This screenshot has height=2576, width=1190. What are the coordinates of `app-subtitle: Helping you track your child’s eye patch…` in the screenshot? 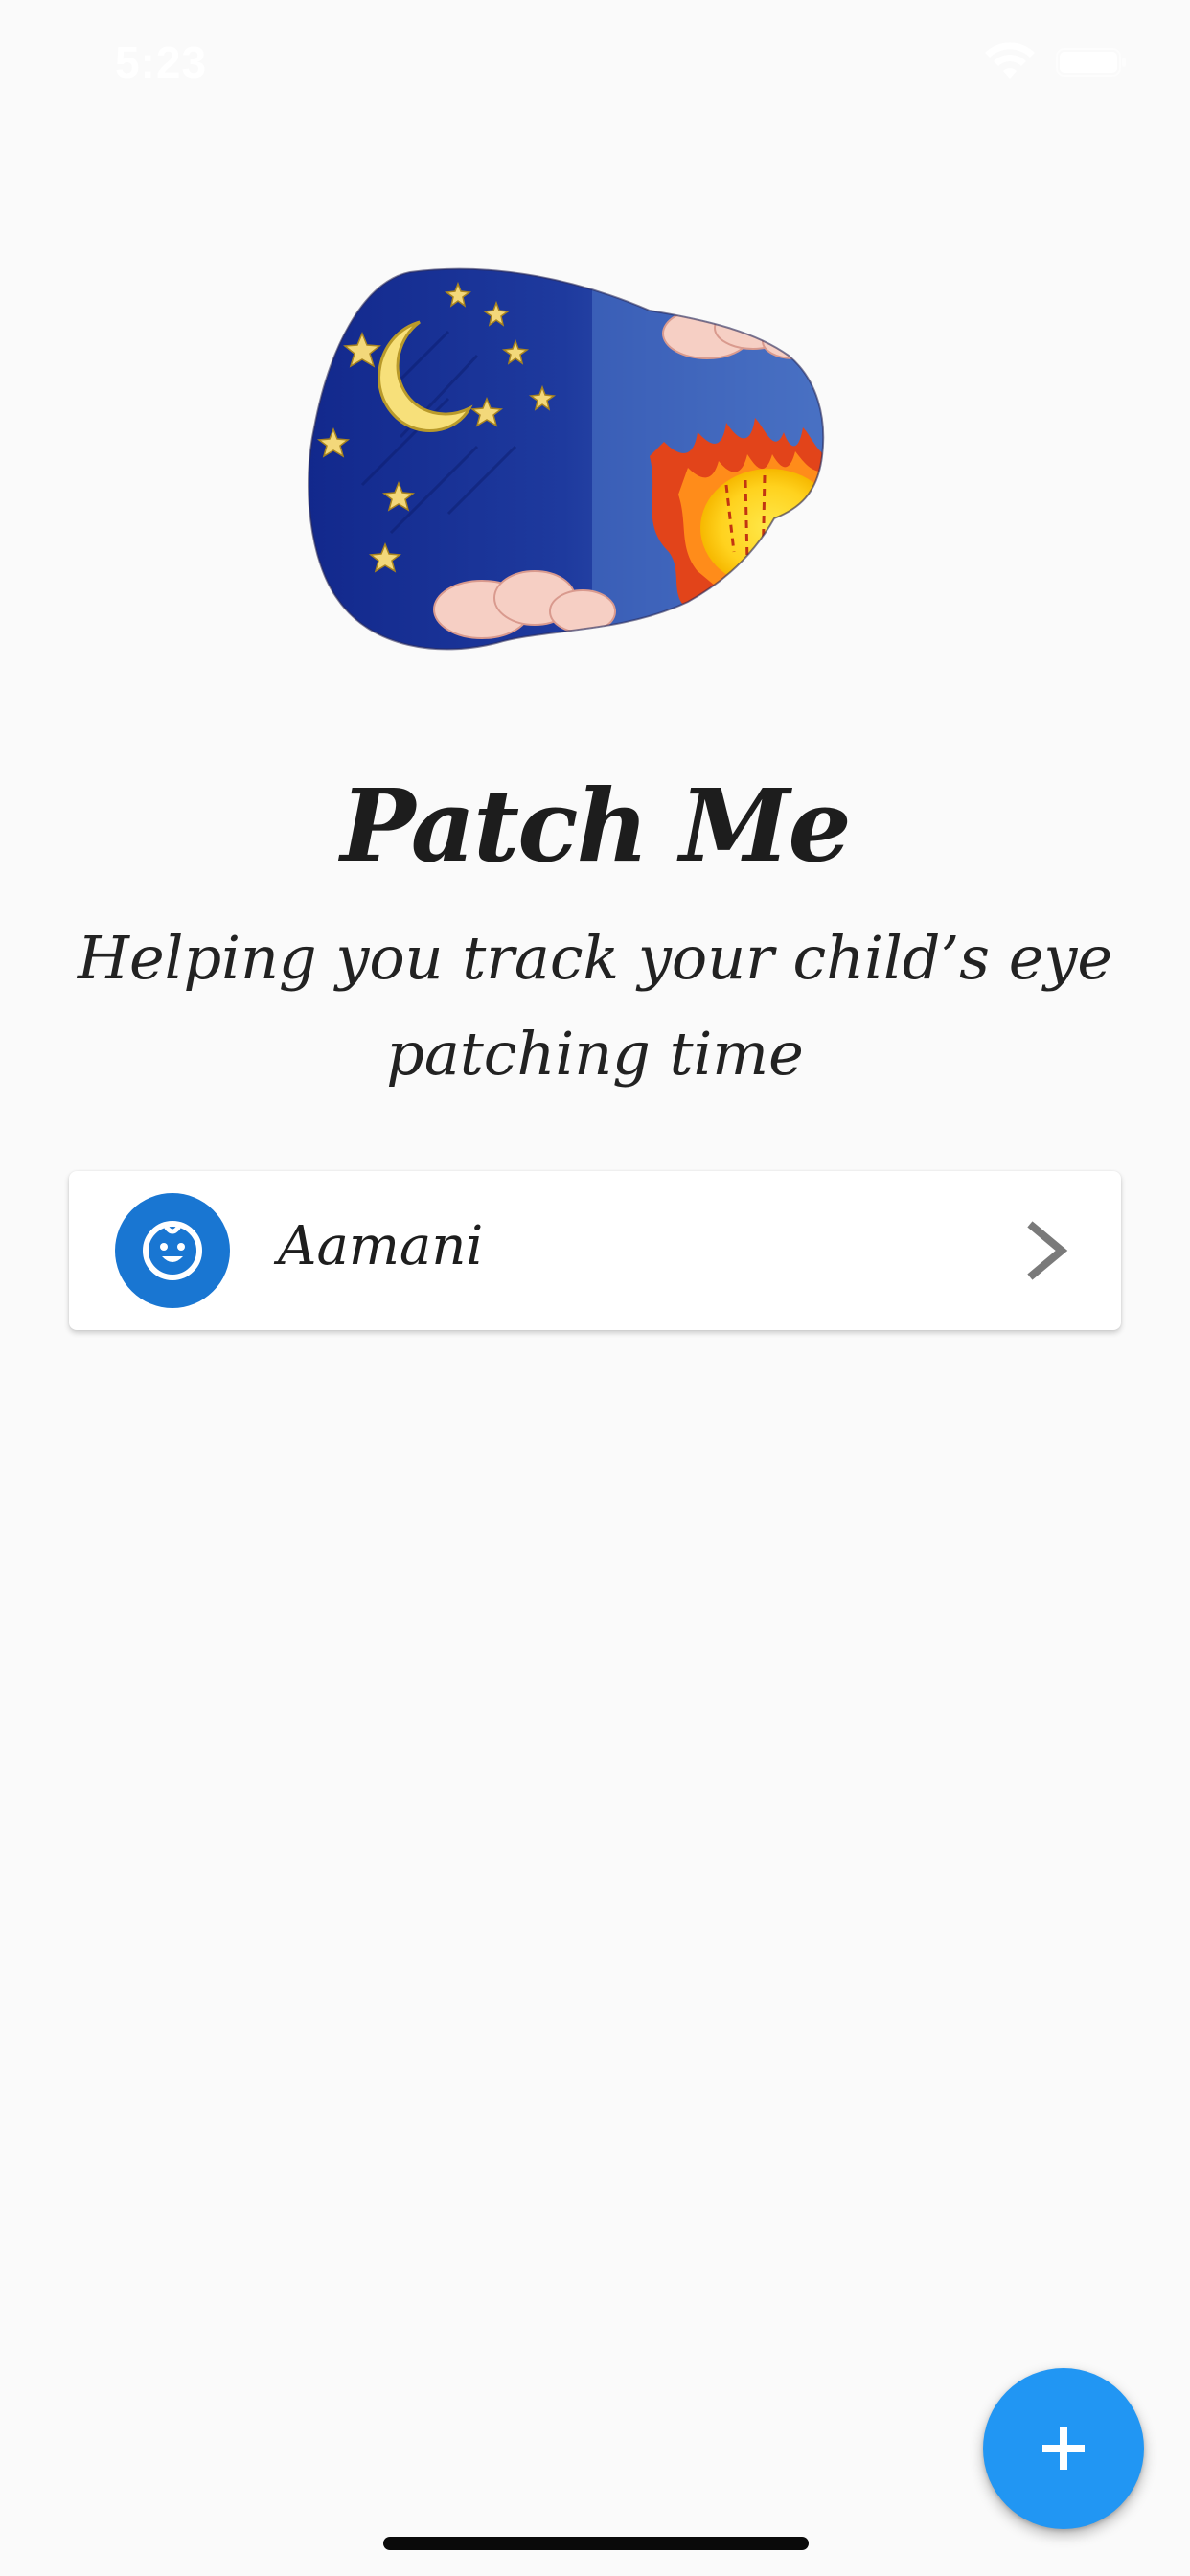 It's located at (595, 1006).